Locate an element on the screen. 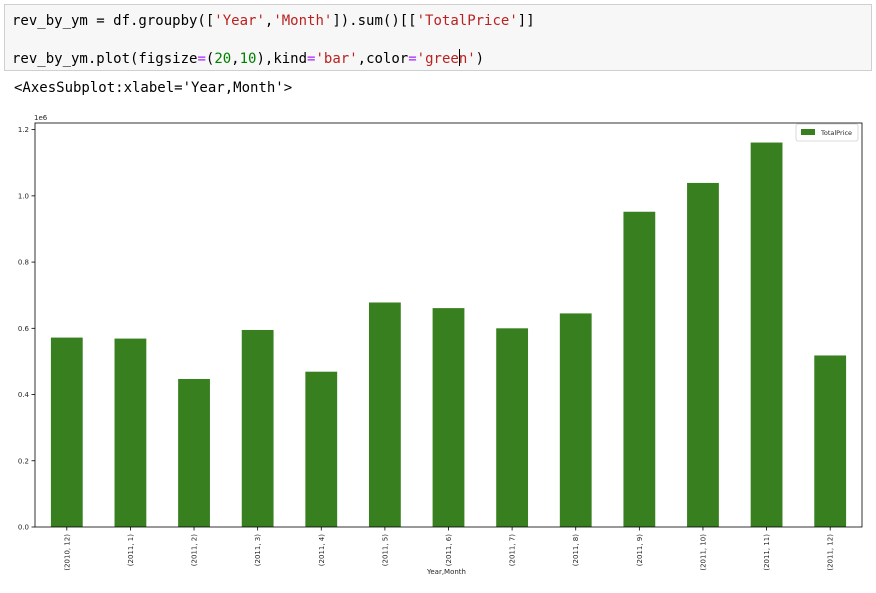 The height and width of the screenshot is (593, 876). x-tick-label: (2011, 3) is located at coordinates (258, 550).